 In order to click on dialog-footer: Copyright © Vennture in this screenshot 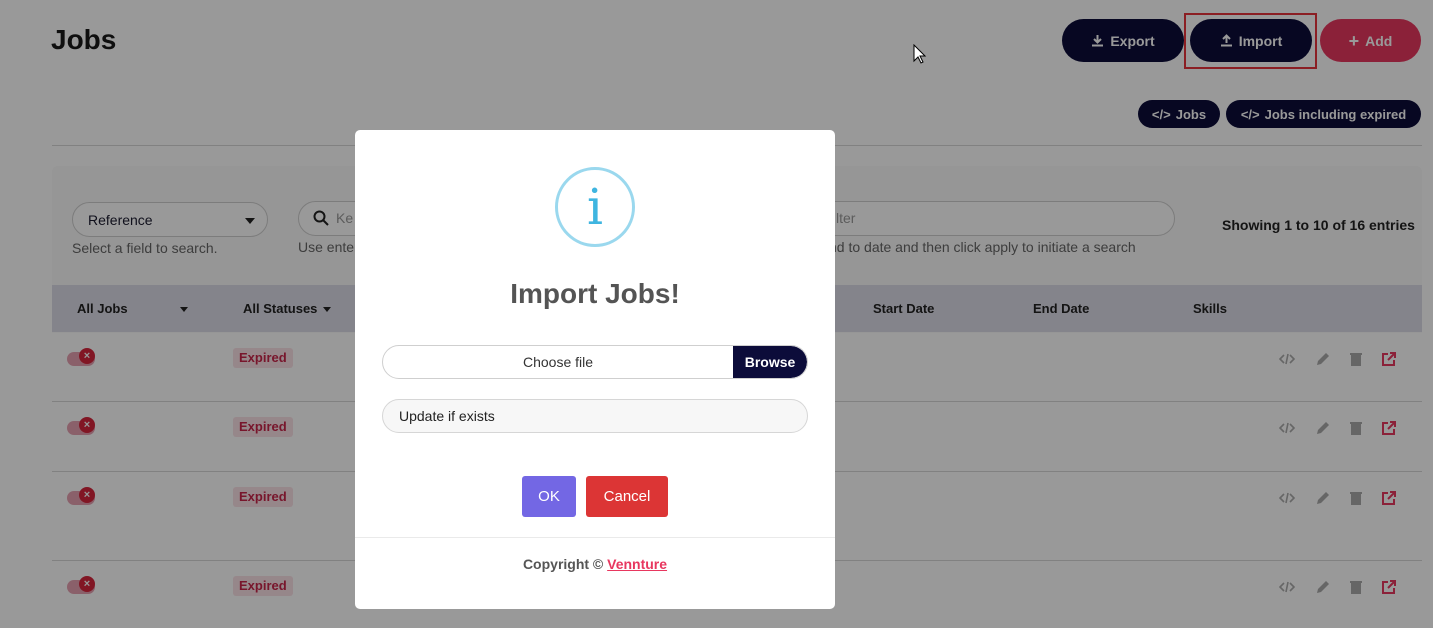, I will do `click(595, 564)`.